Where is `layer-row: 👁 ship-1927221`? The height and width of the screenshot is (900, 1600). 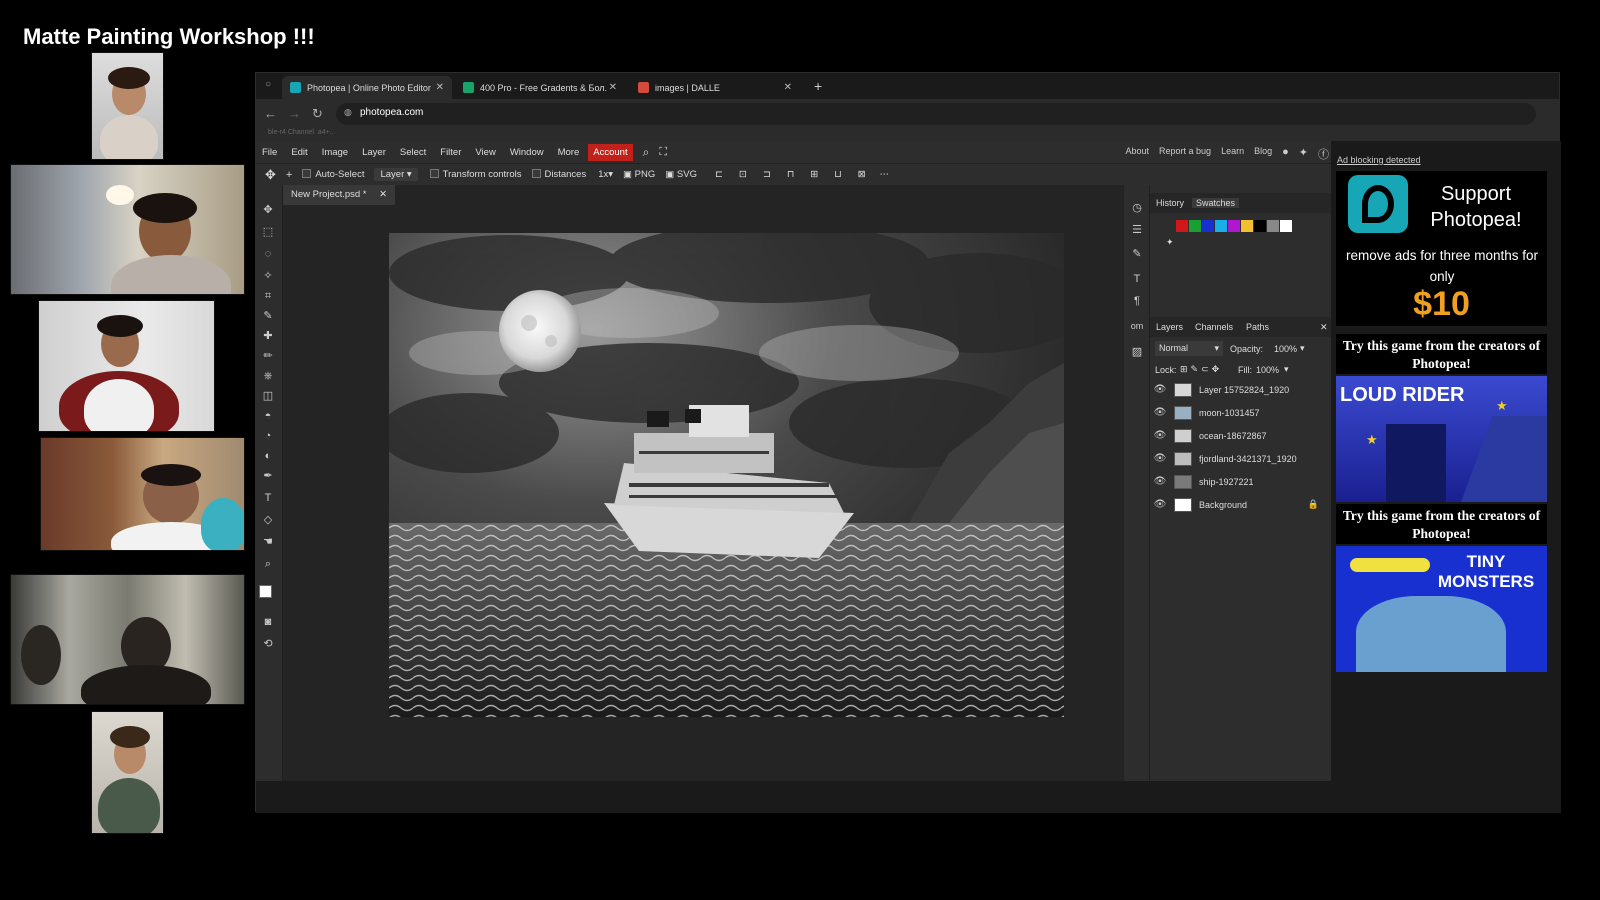
layer-row: 👁 ship-1927221 is located at coordinates (1240, 481).